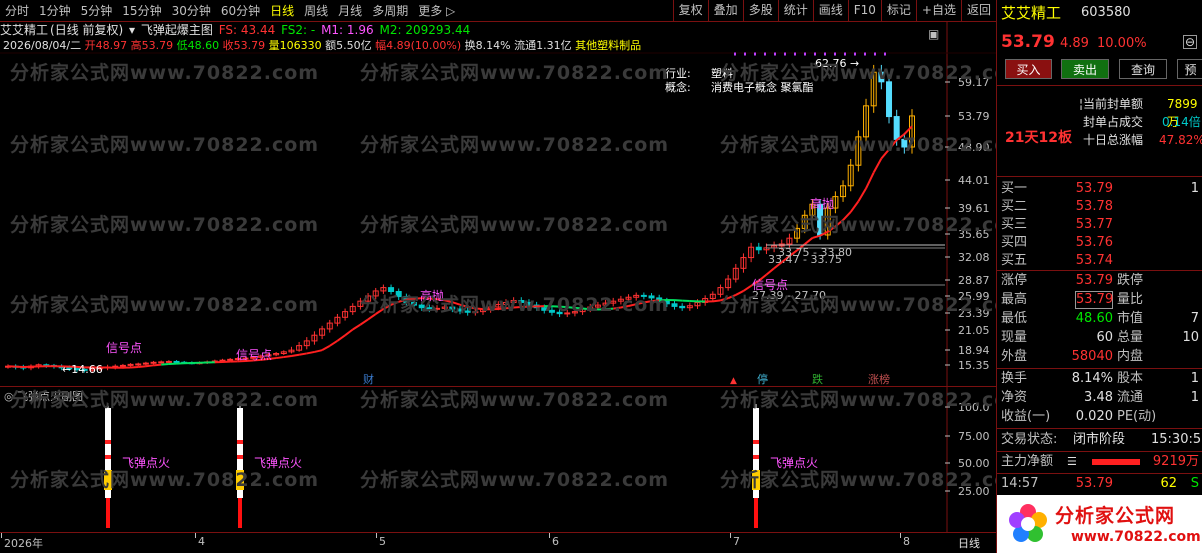 Image resolution: width=1202 pixels, height=553 pixels. I want to click on toolbar-button-5: F10, so click(864, 11).